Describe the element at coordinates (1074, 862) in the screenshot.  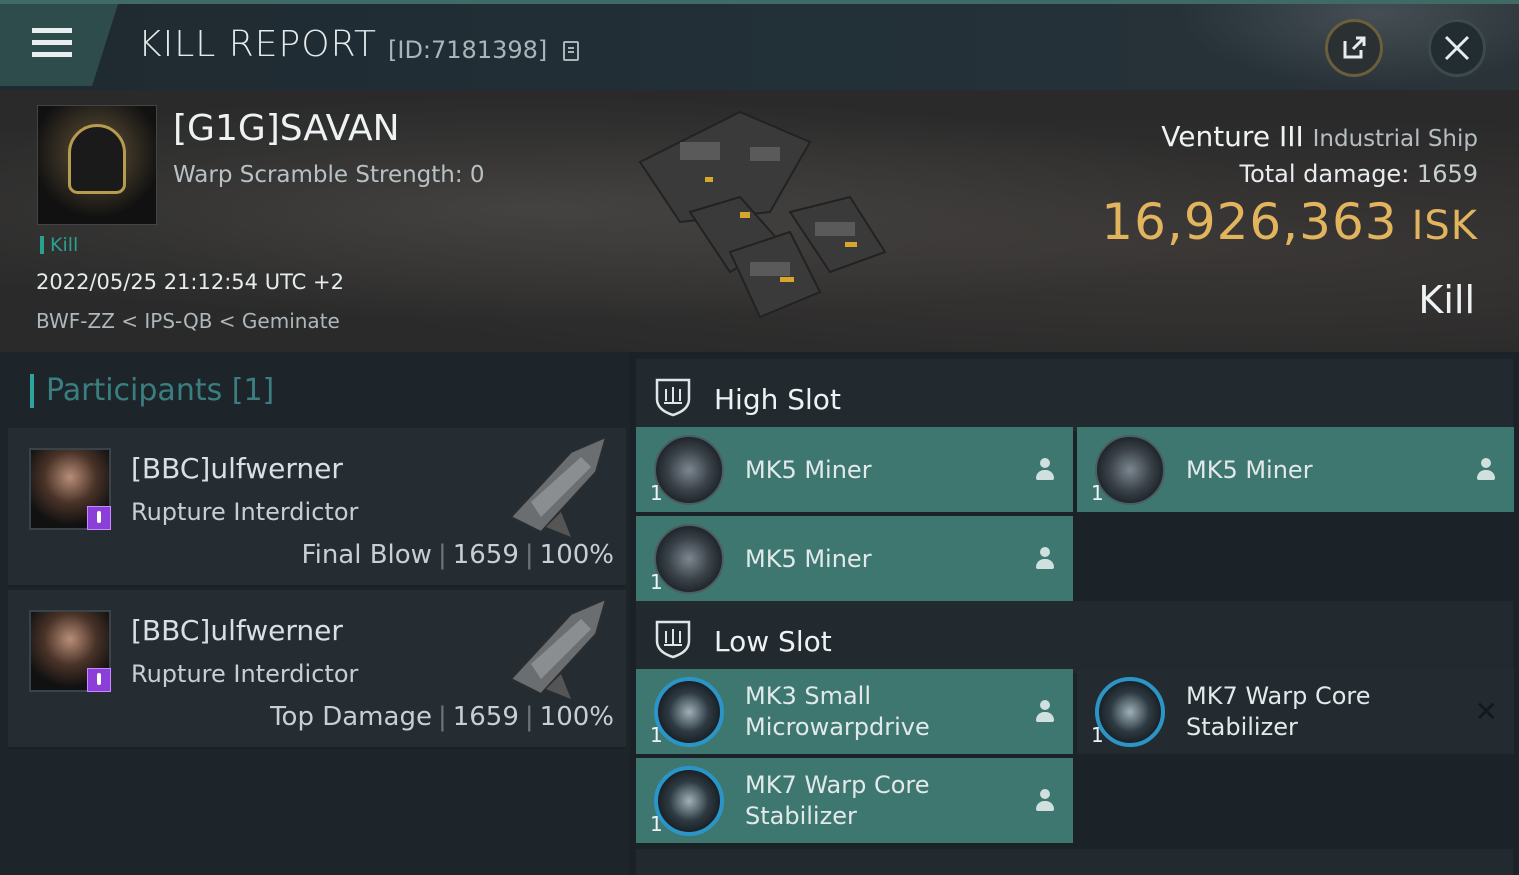
I see `next-slot-header-partial` at that location.